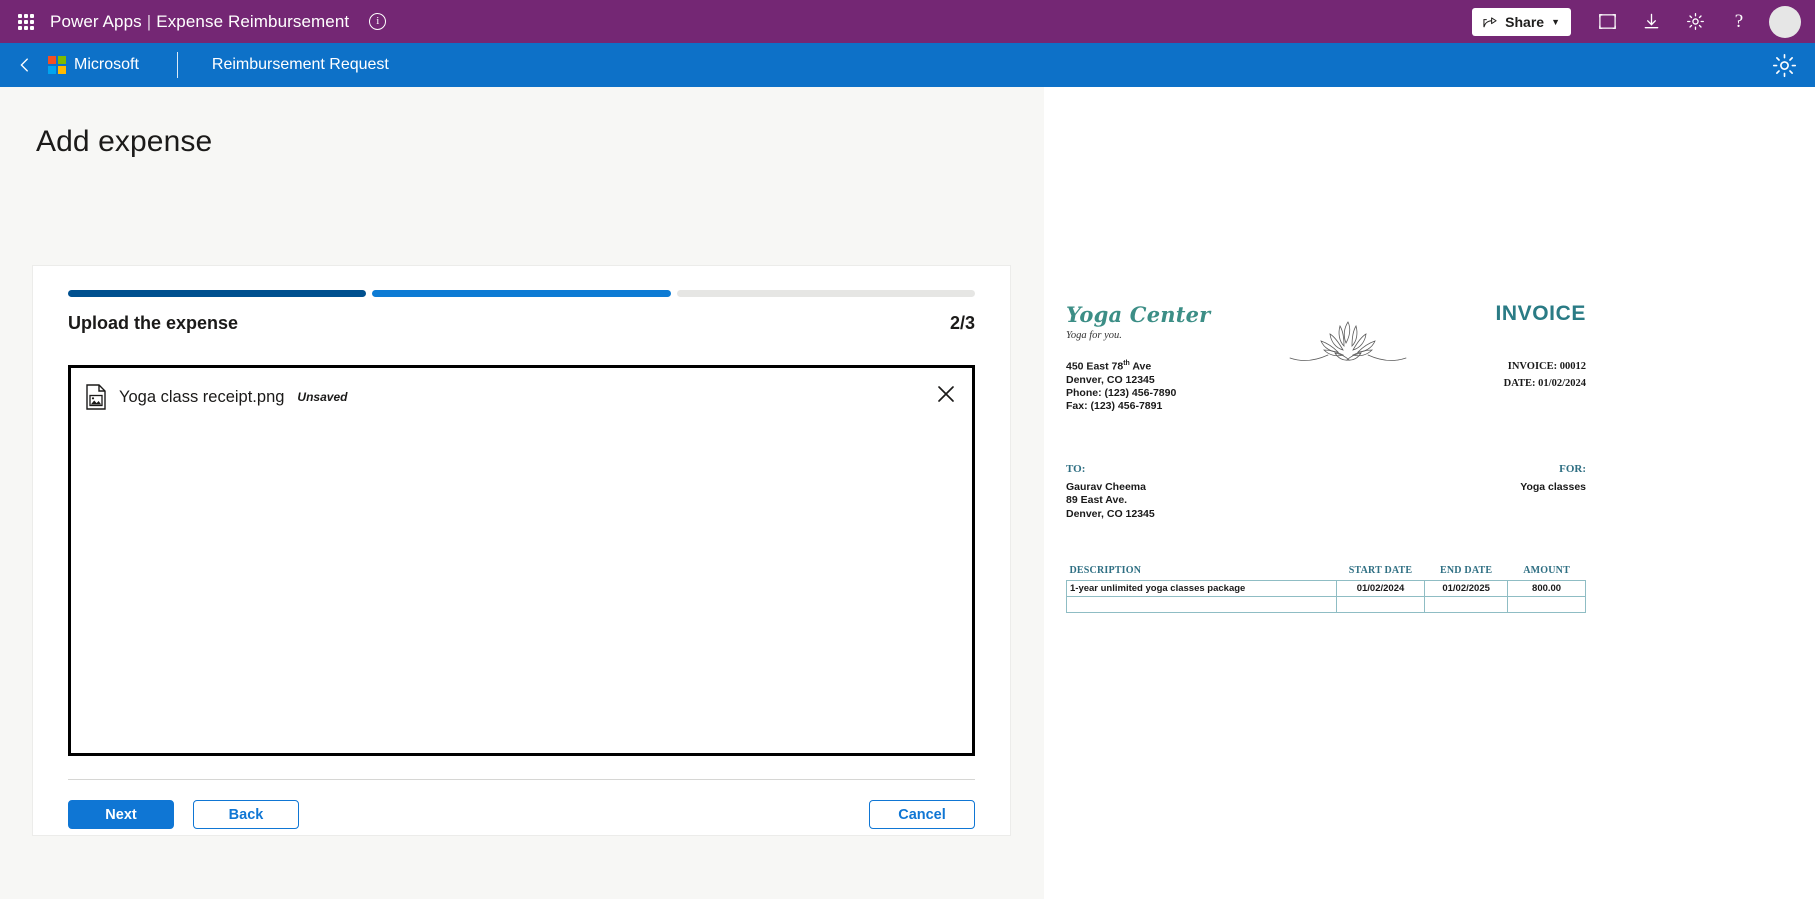  What do you see at coordinates (521, 281) in the screenshot?
I see `progress-stepper` at bounding box center [521, 281].